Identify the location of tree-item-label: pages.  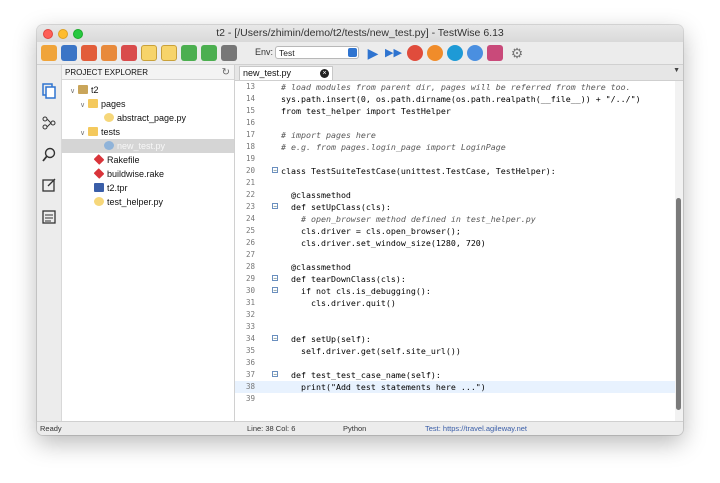
(113, 104).